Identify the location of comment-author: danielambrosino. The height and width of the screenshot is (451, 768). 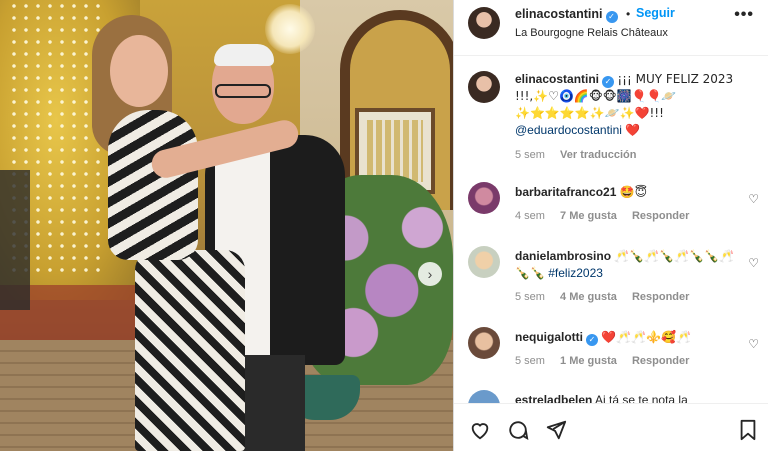
(563, 256).